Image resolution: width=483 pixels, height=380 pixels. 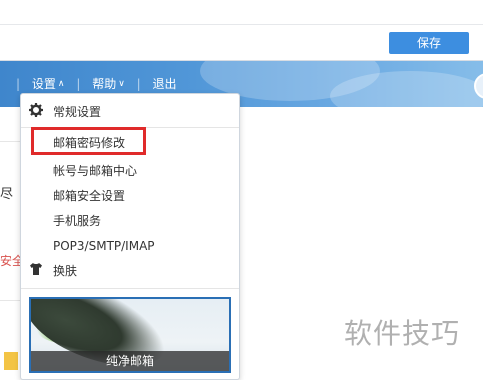 I want to click on menu-item-change-password: 邮箱密码修改, so click(x=130, y=143).